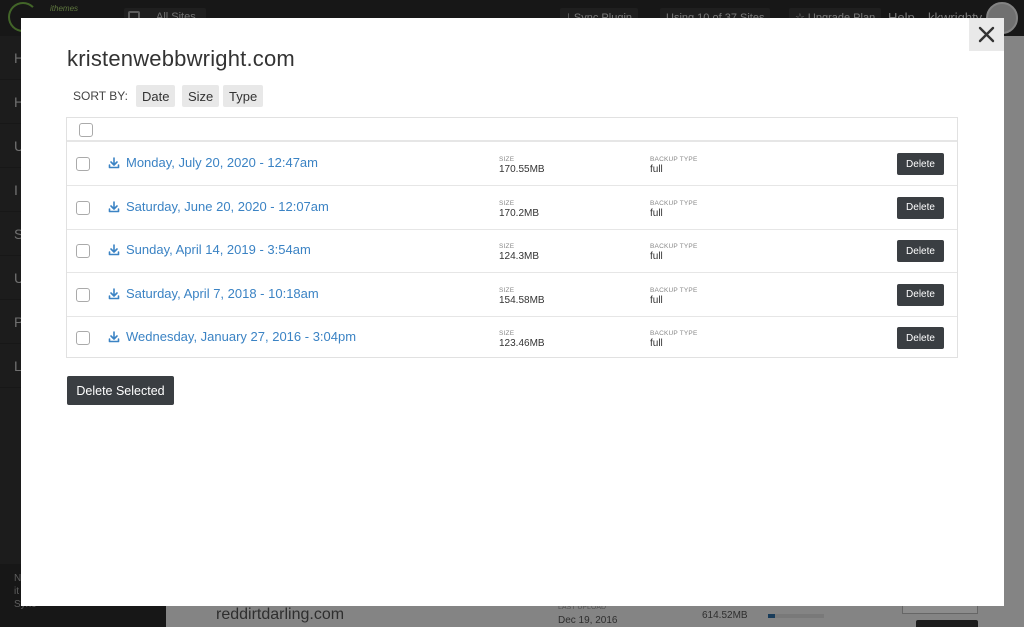 The image size is (1024, 627). What do you see at coordinates (218, 249) in the screenshot?
I see `backup-date-link: Sunday, April 14, 2019 - 3:54am` at bounding box center [218, 249].